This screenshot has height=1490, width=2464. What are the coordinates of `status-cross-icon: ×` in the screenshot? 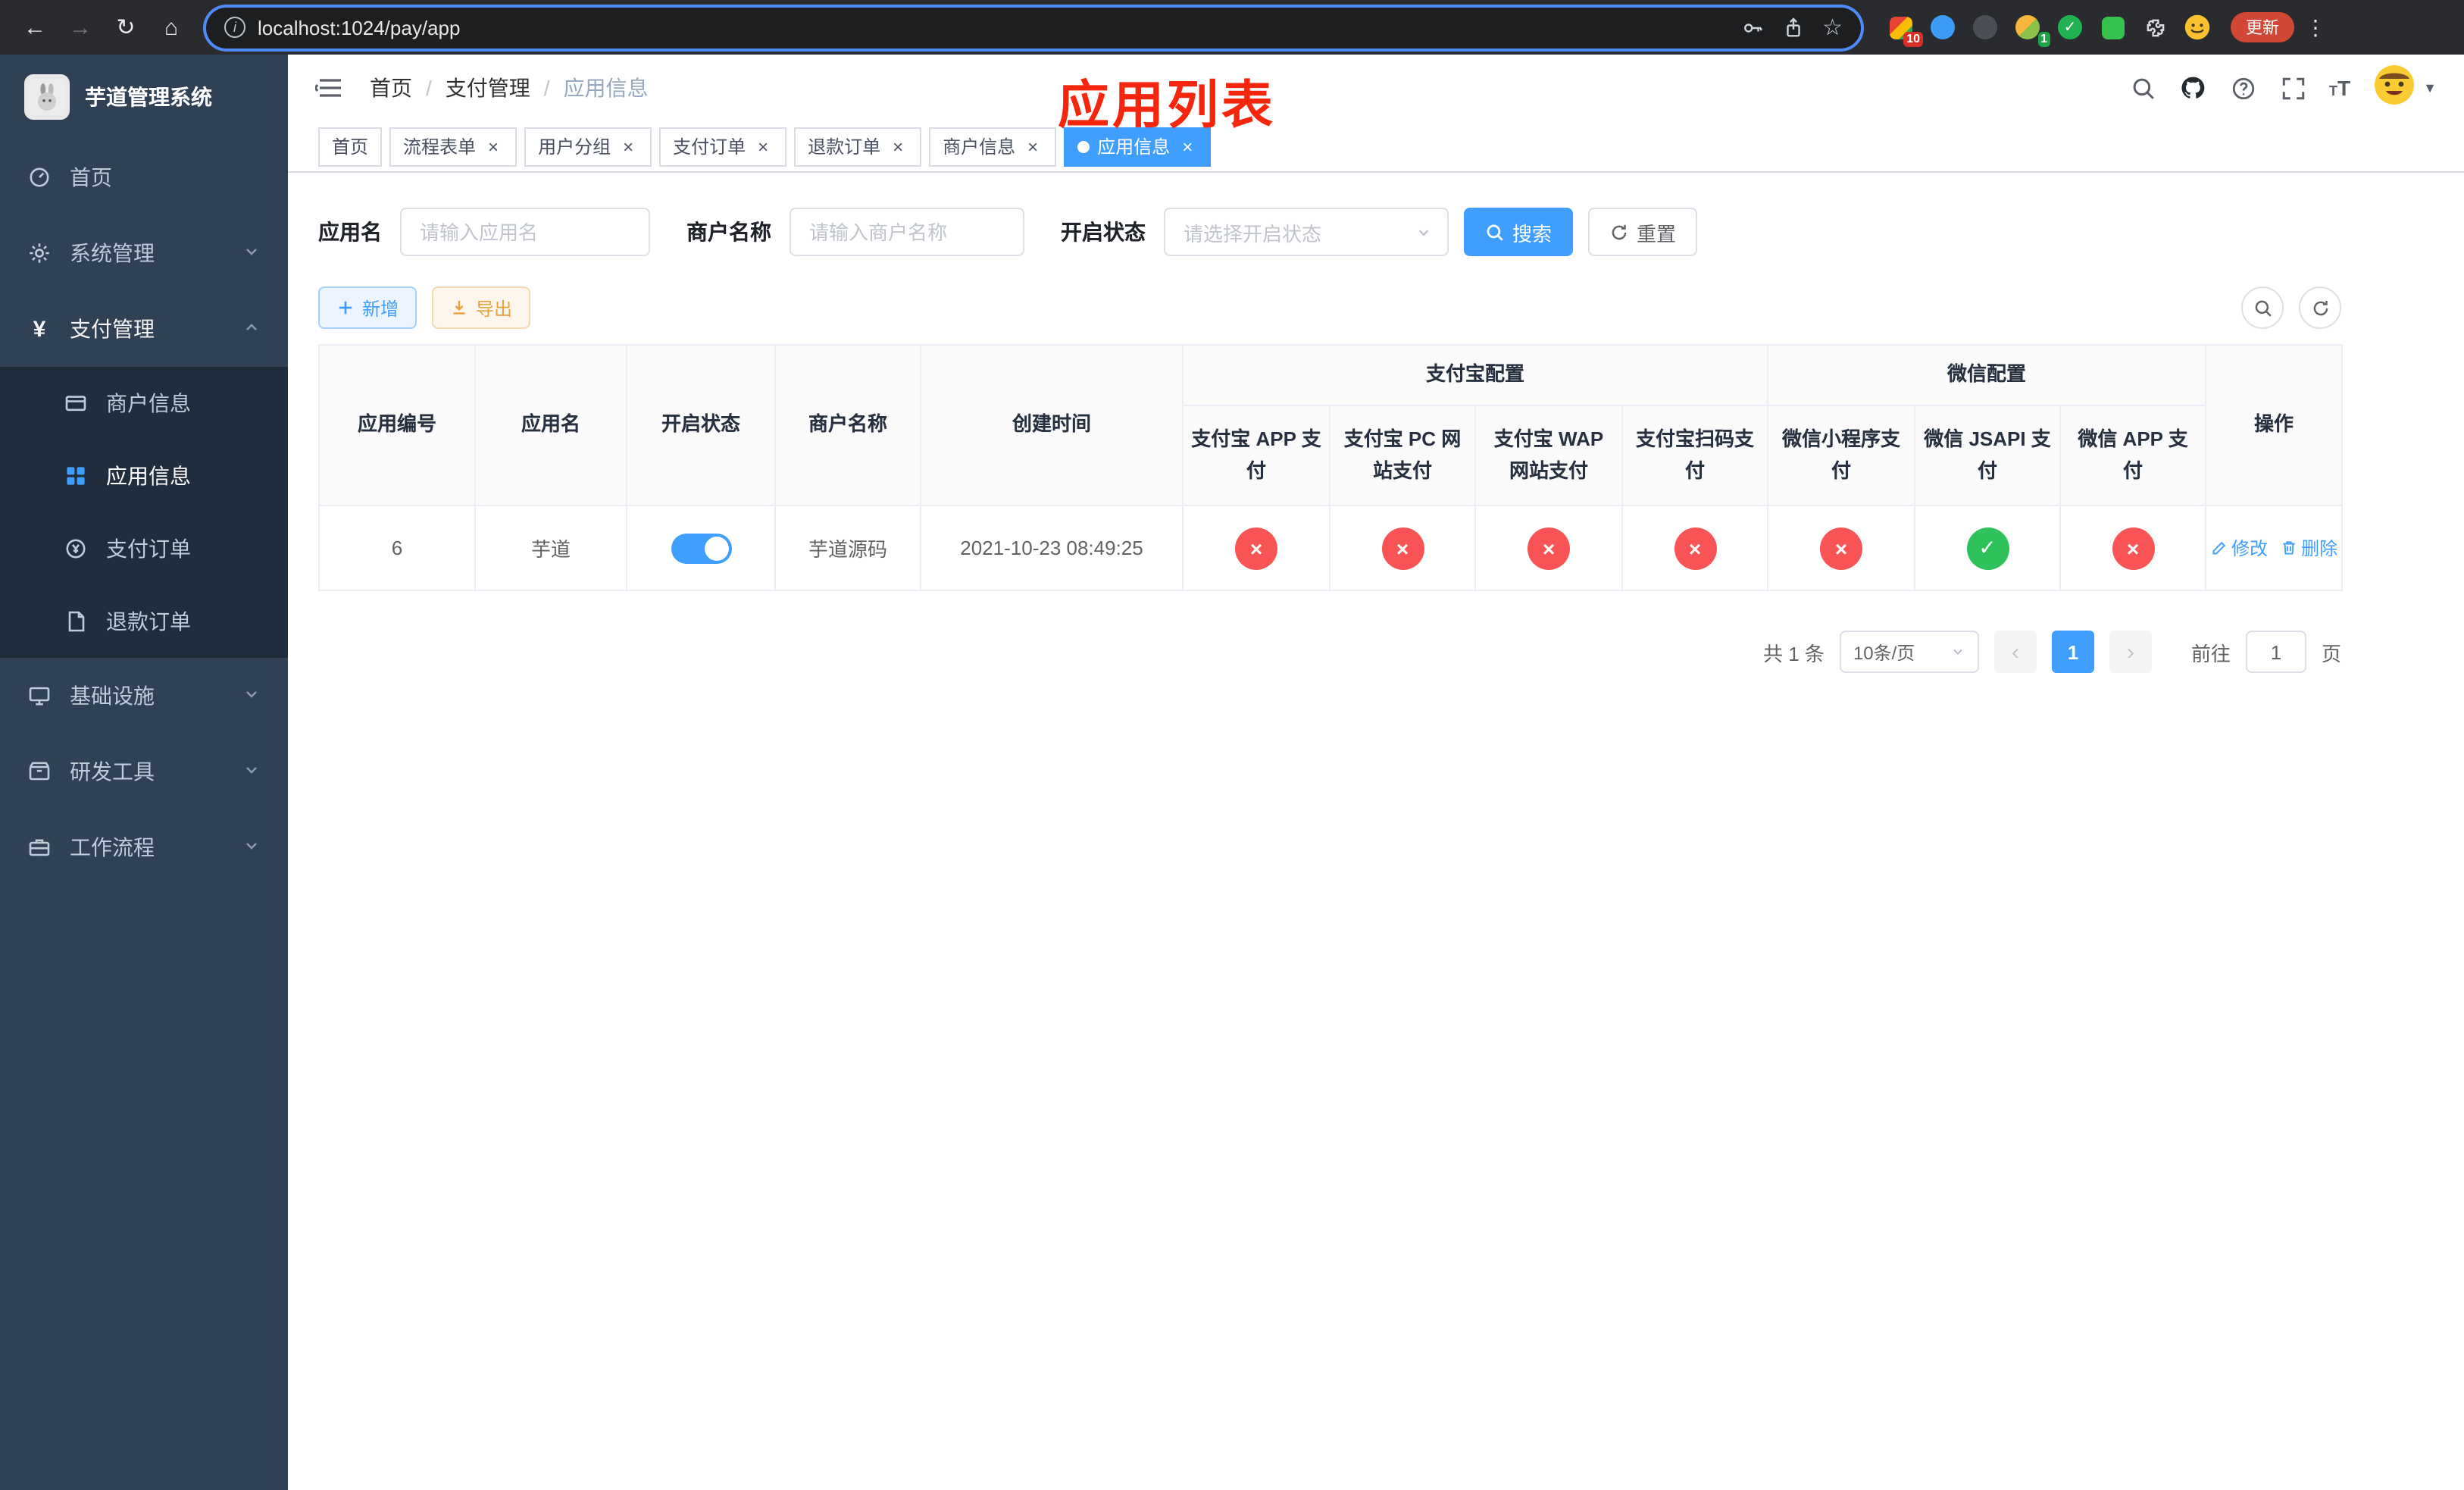 It's located at (1841, 548).